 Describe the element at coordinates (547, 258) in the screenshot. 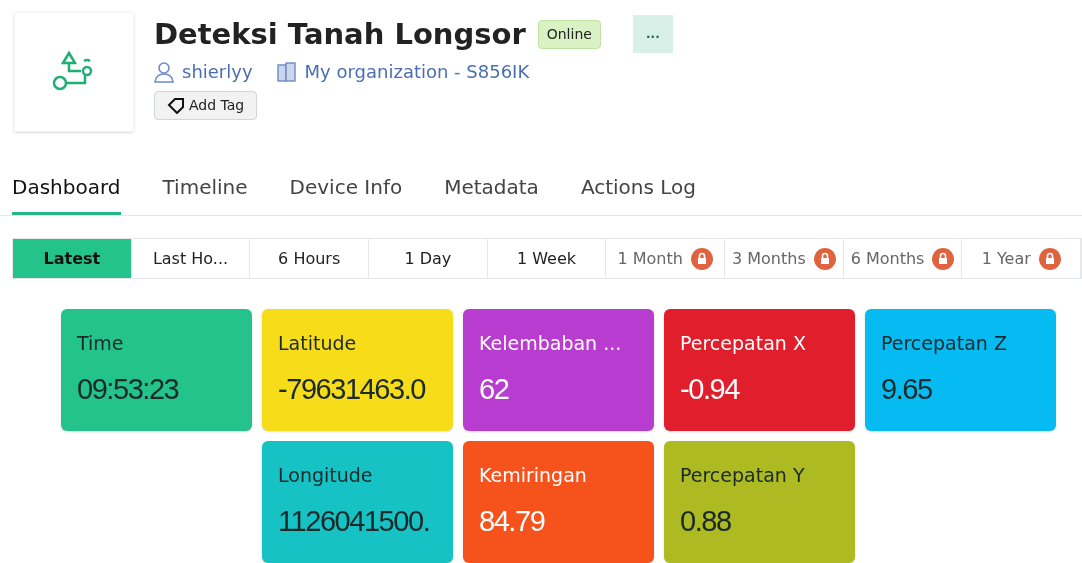

I see `time-range-button: 1 Week` at that location.